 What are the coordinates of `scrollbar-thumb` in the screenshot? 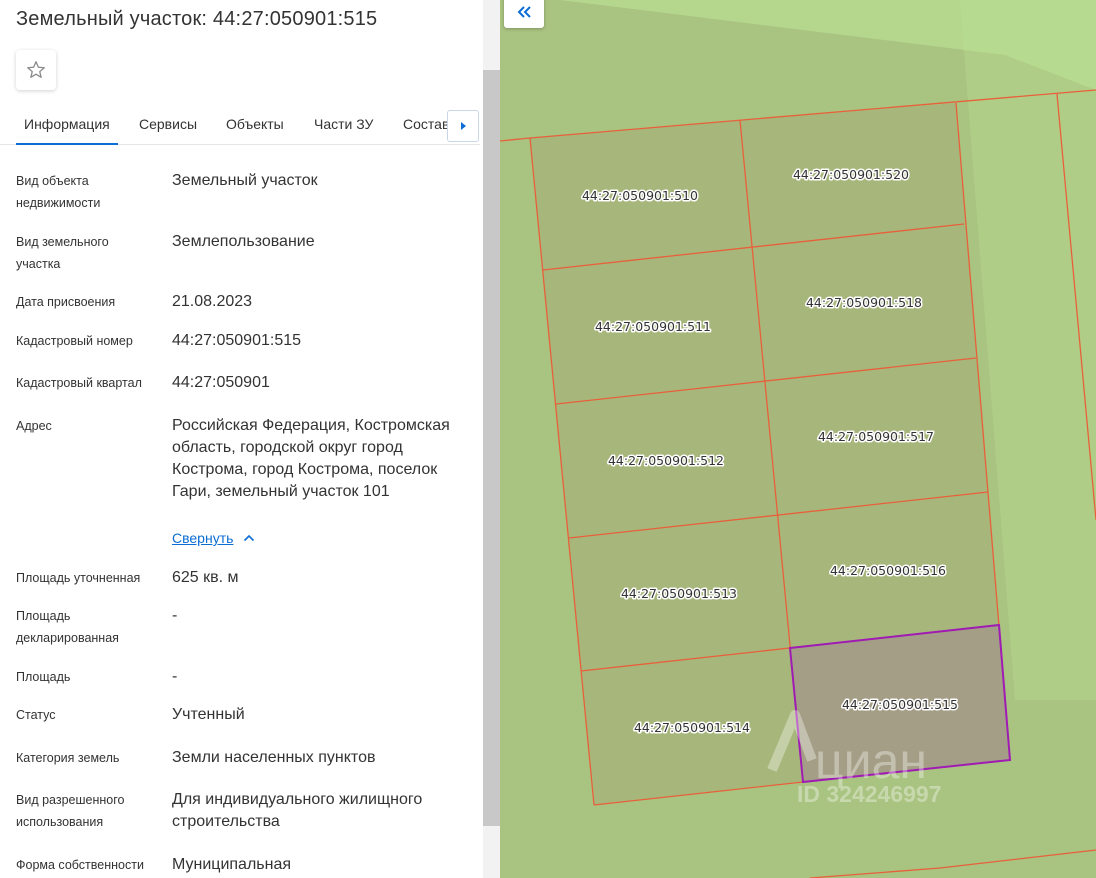 It's located at (491, 448).